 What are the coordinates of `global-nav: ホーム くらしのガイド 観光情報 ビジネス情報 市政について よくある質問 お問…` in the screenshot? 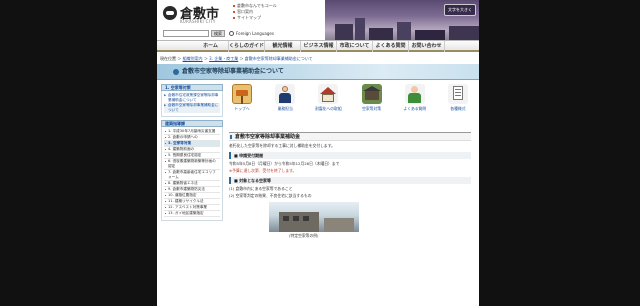 It's located at (318, 46).